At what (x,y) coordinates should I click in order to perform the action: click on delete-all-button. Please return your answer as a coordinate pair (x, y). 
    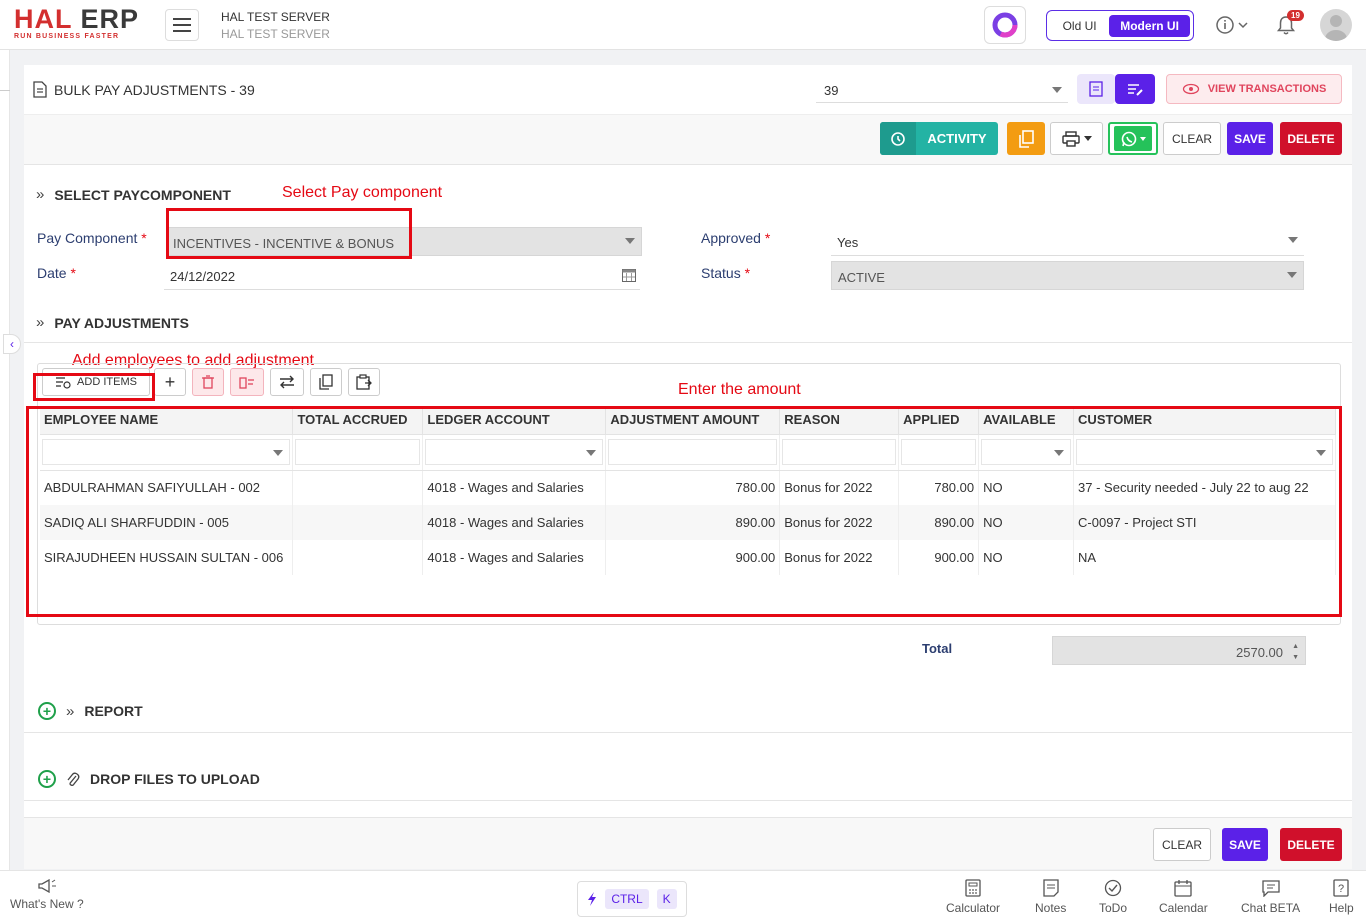
    Looking at the image, I should click on (247, 382).